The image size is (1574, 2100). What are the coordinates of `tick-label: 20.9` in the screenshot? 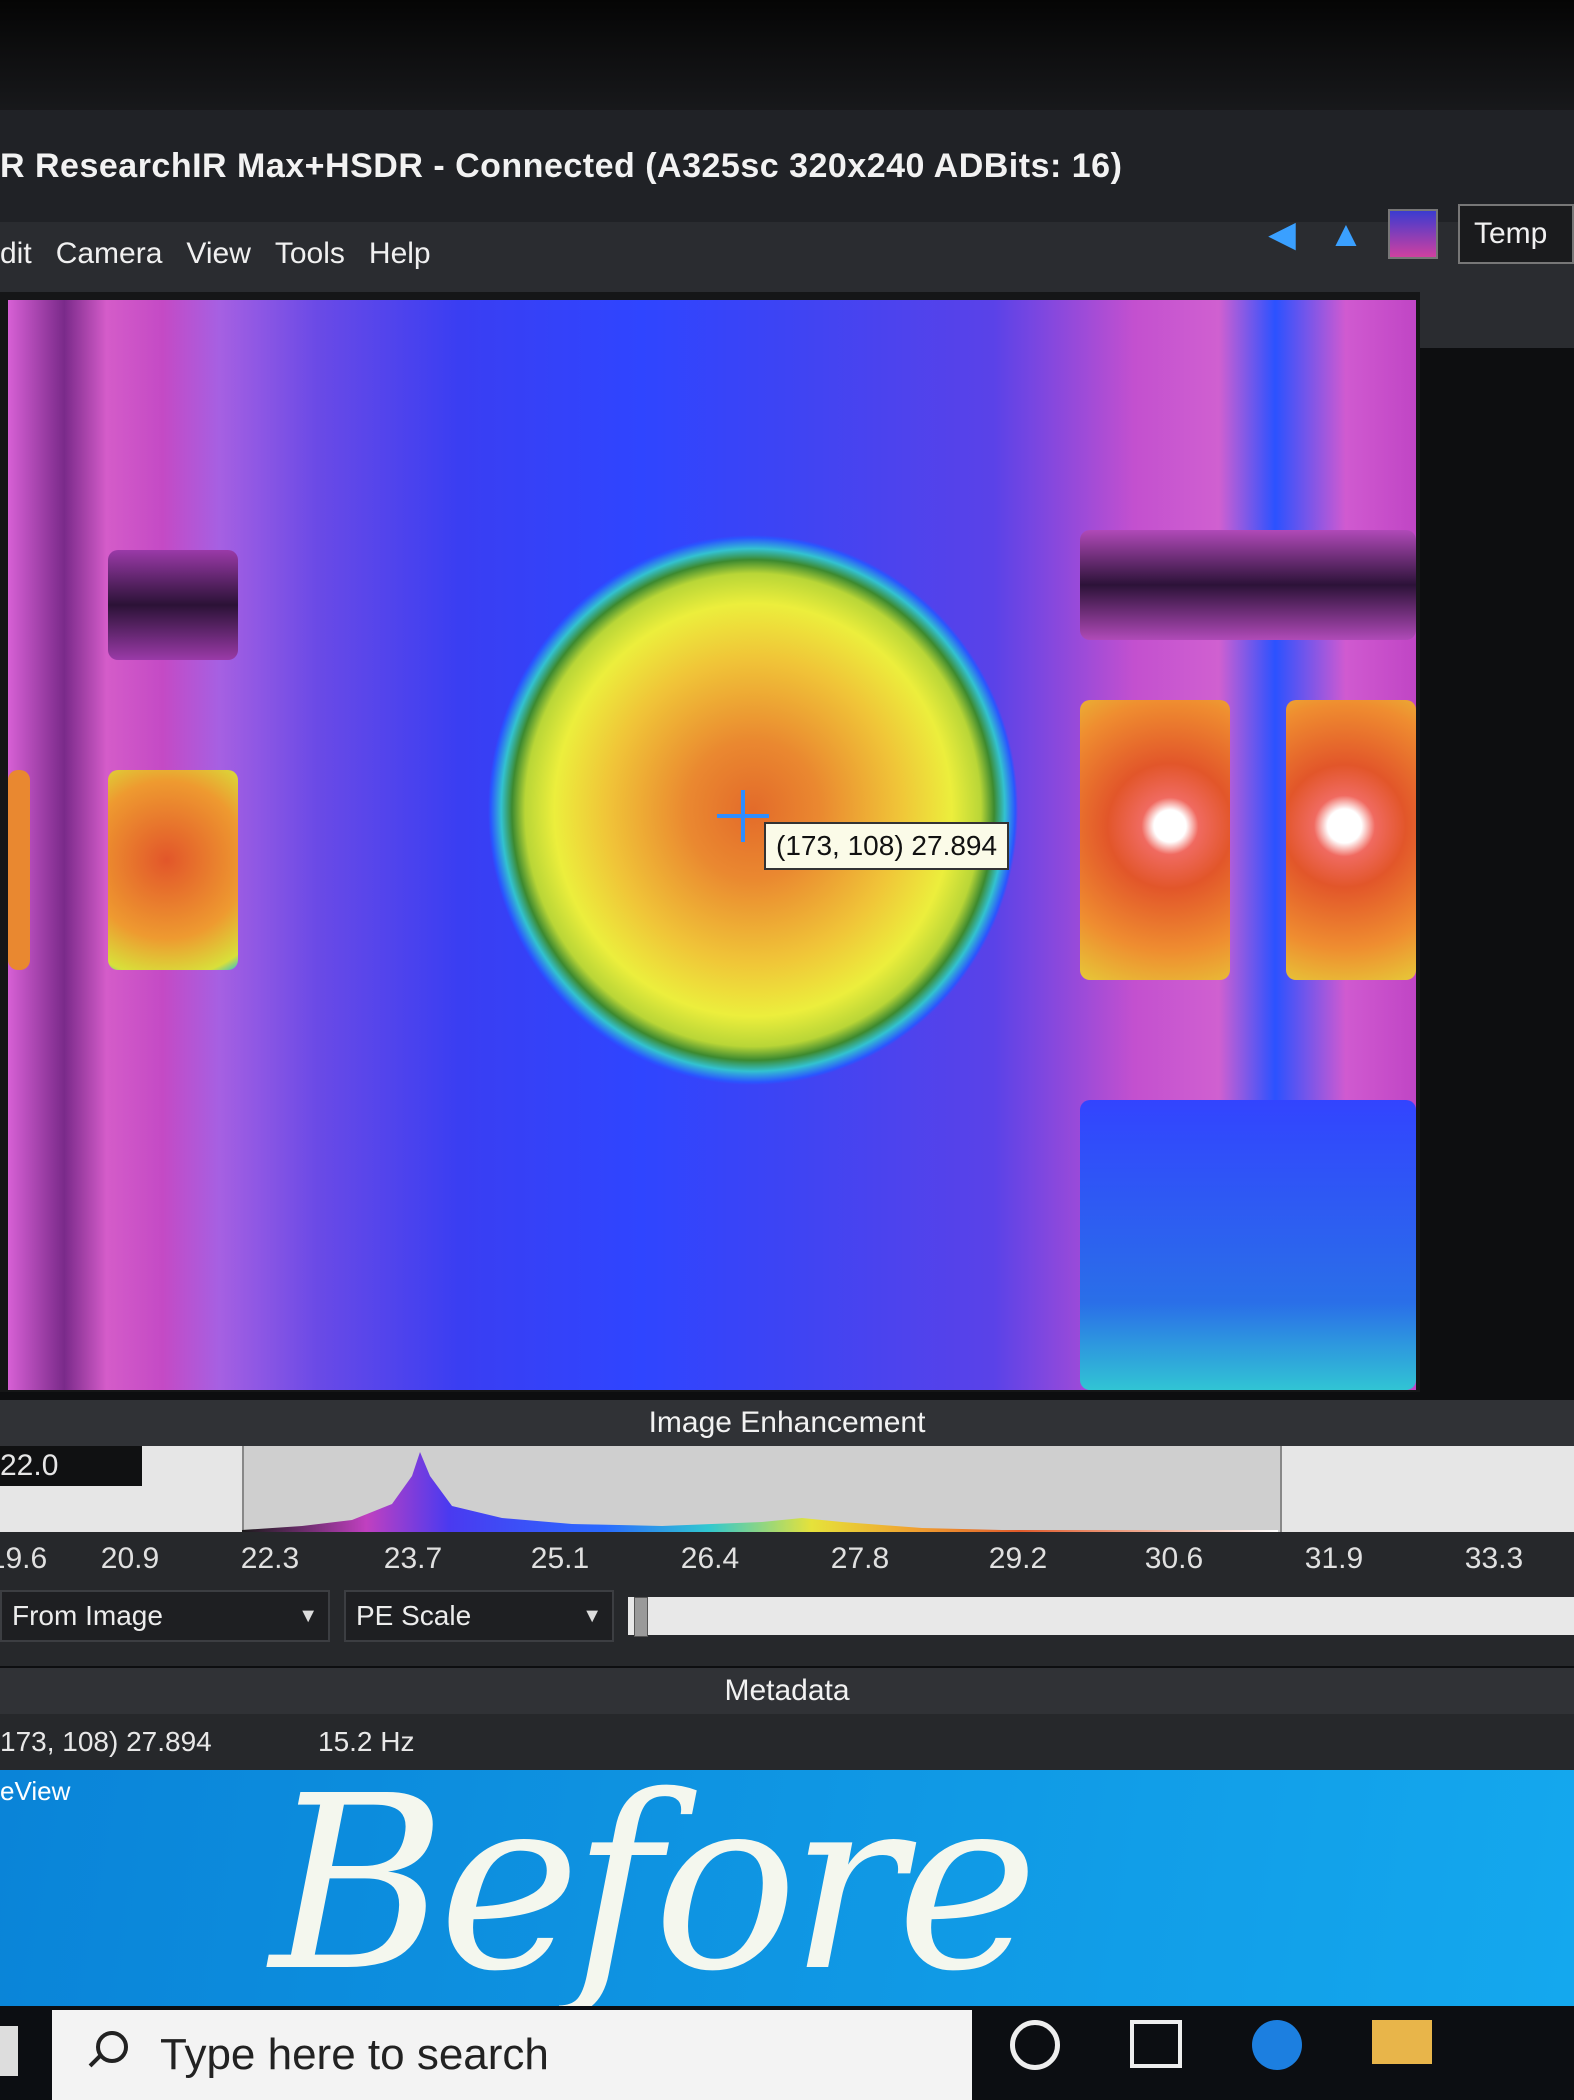 It's located at (130, 1558).